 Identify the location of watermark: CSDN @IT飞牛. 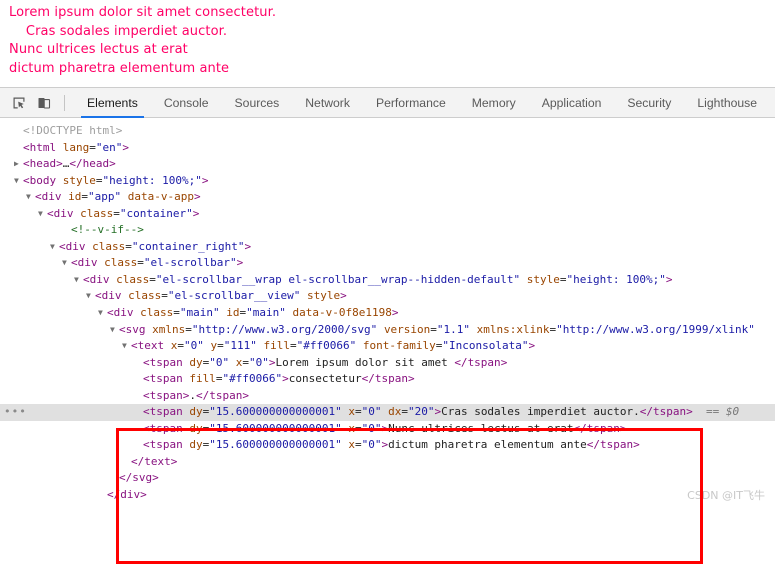
(726, 495).